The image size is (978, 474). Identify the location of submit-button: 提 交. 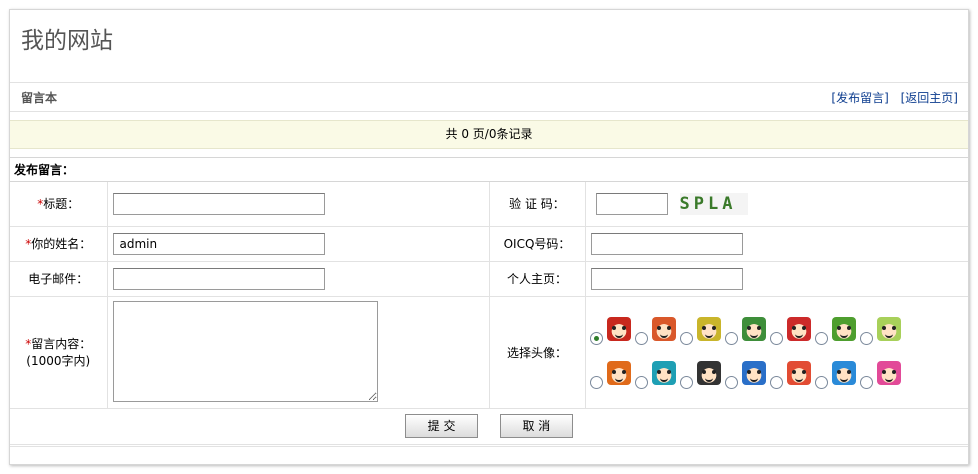
(442, 426).